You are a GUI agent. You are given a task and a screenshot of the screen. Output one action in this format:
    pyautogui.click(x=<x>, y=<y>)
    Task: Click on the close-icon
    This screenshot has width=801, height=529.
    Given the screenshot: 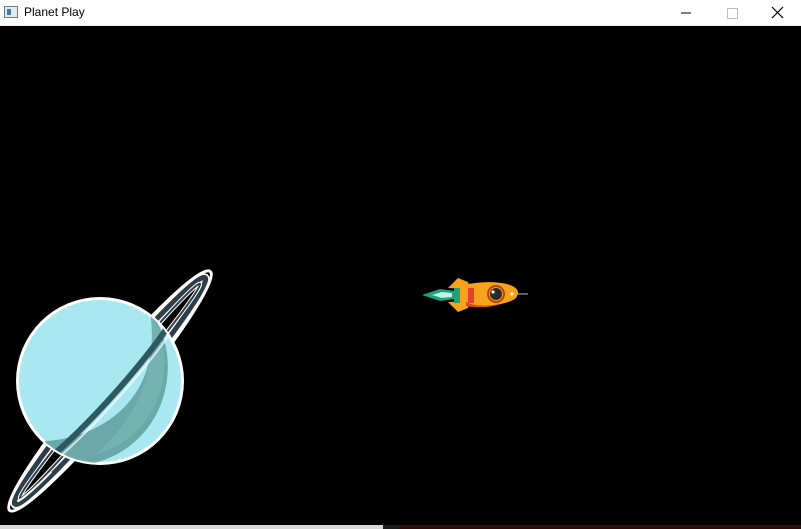 What is the action you would take?
    pyautogui.click(x=777, y=12)
    